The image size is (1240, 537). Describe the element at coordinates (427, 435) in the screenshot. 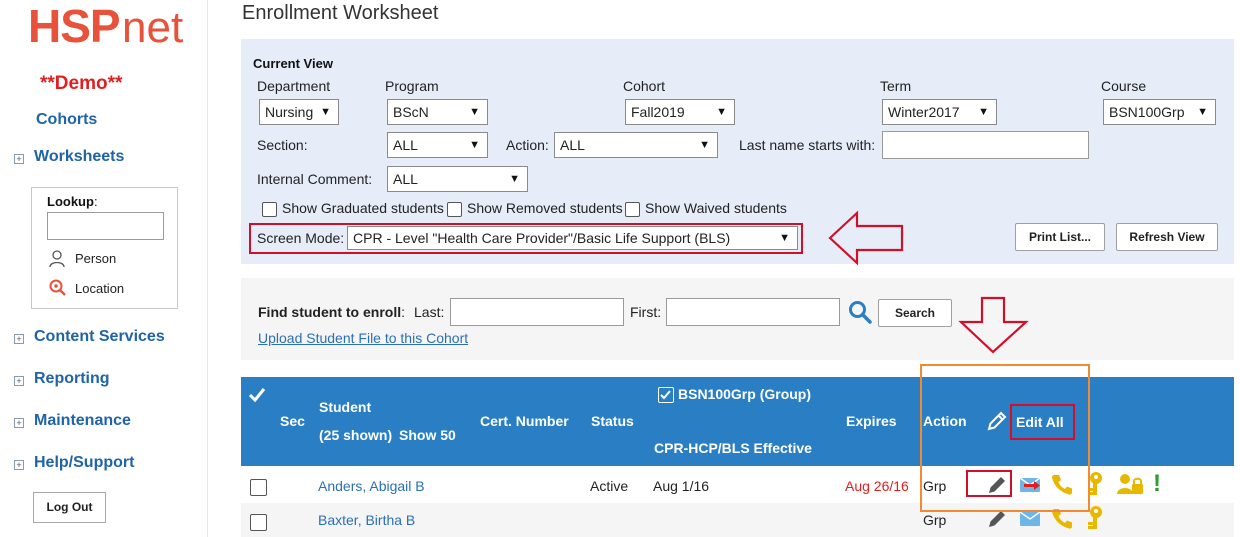

I see `show-50-link: Show 50` at that location.